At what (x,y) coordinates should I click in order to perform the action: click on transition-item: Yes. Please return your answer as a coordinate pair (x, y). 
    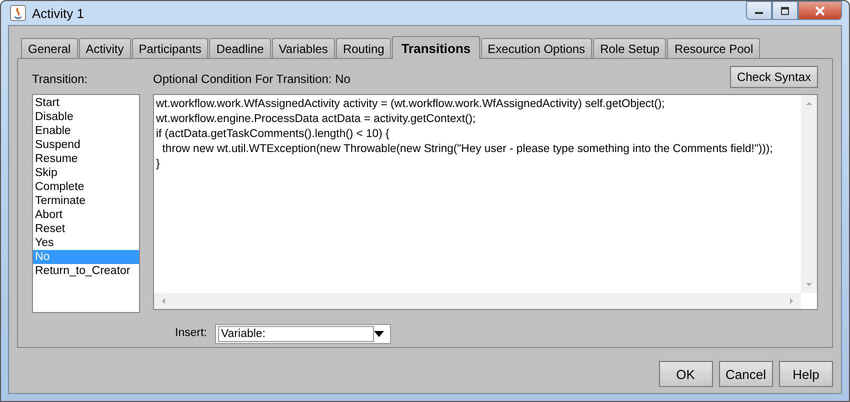
    Looking at the image, I should click on (86, 243).